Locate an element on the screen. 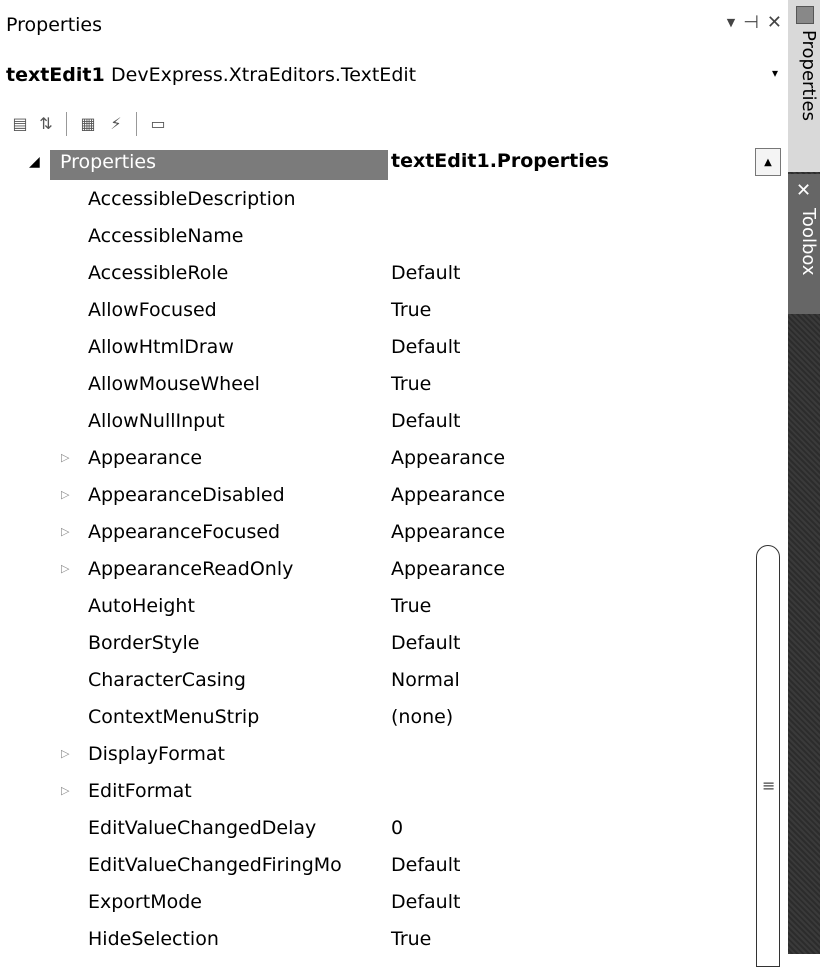 Image resolution: width=820 pixels, height=967 pixels. category-row: ◢ Properties textEdit1.Properties is located at coordinates (375, 165).